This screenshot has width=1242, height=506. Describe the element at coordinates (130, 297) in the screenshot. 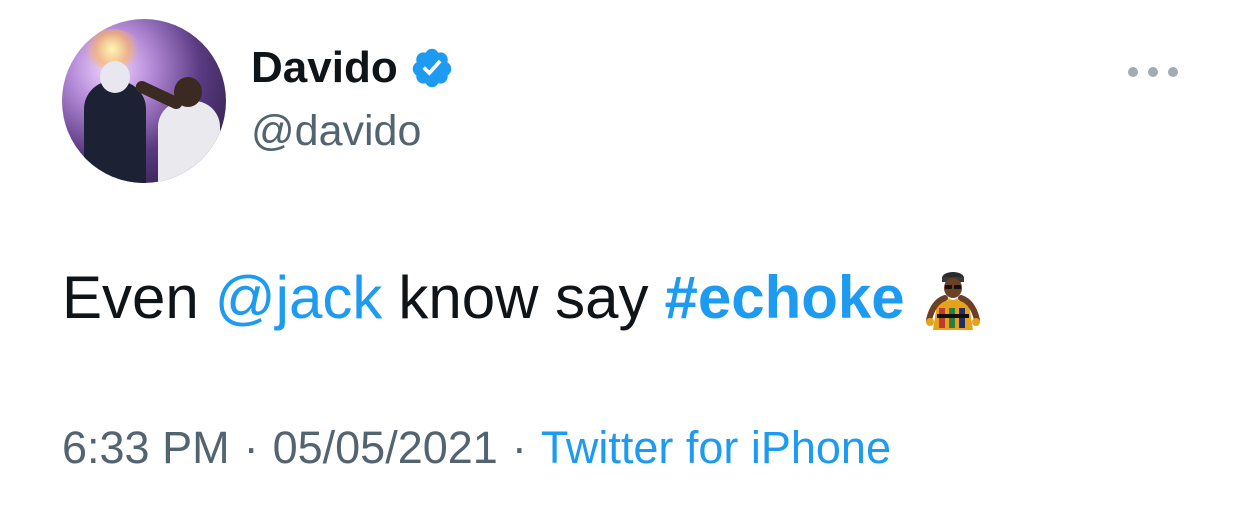

I see `tweet-text-start: Even` at that location.